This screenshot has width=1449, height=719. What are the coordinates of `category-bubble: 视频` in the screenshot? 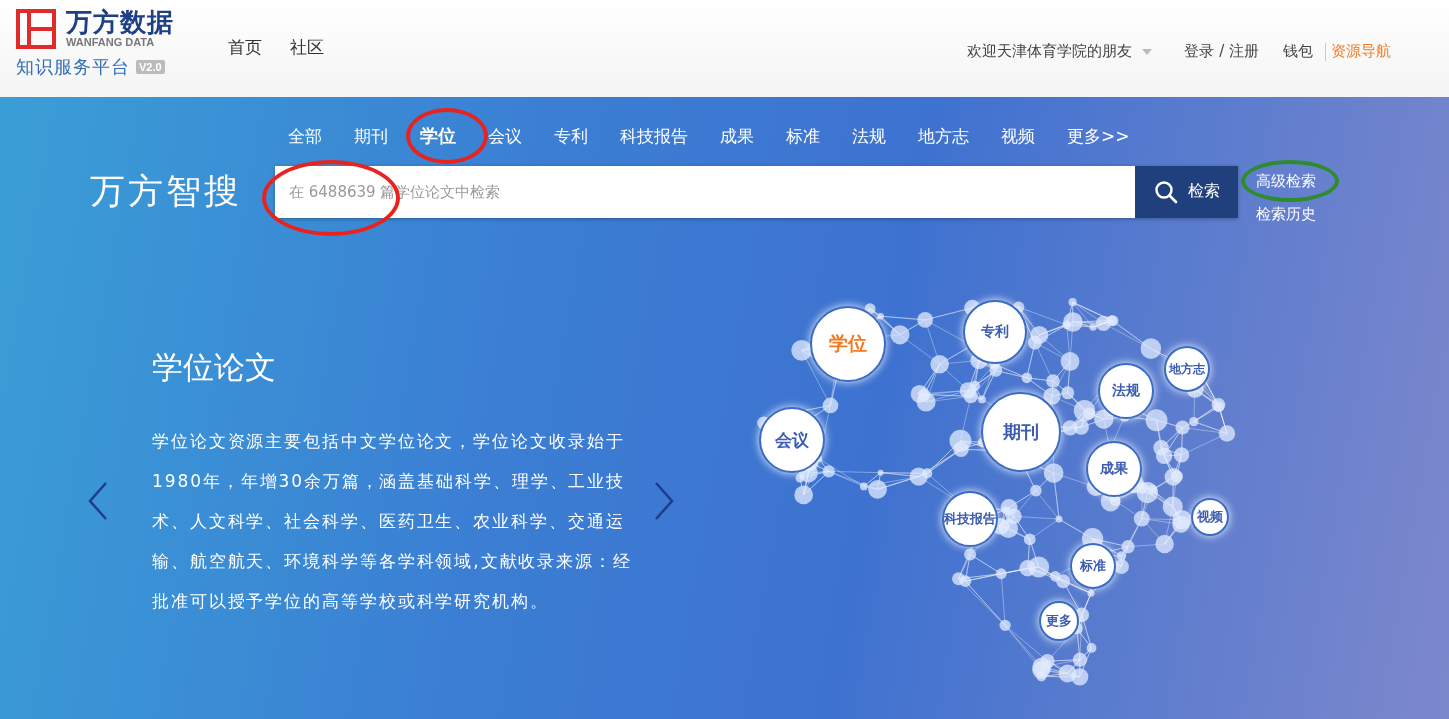 It's located at (1210, 517).